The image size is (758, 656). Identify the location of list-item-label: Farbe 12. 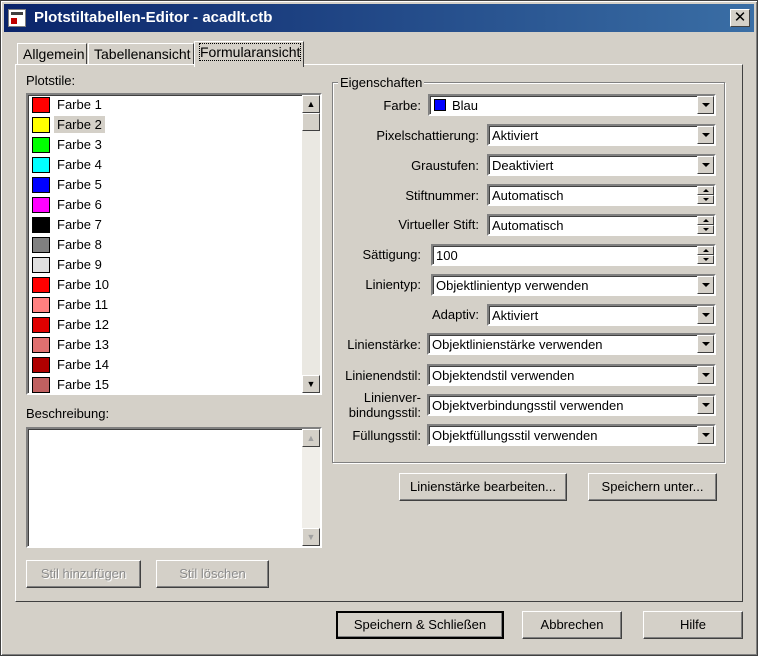
(83, 324).